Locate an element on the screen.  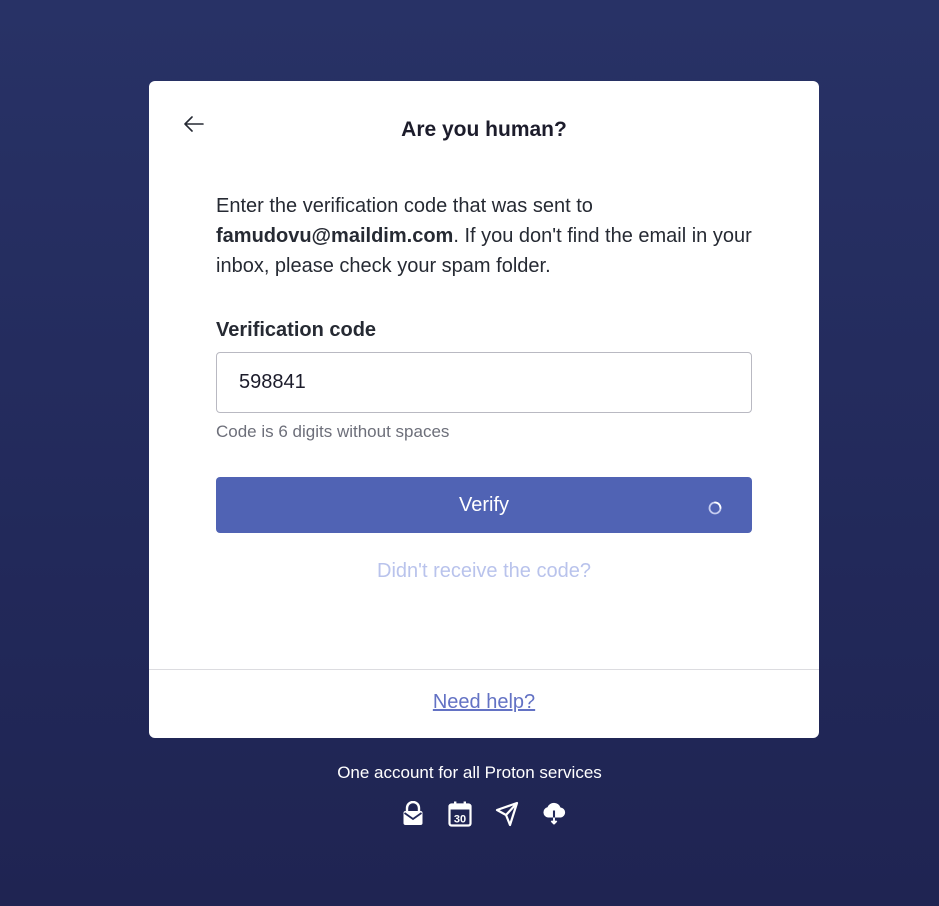
mail-lock-icon is located at coordinates (413, 814).